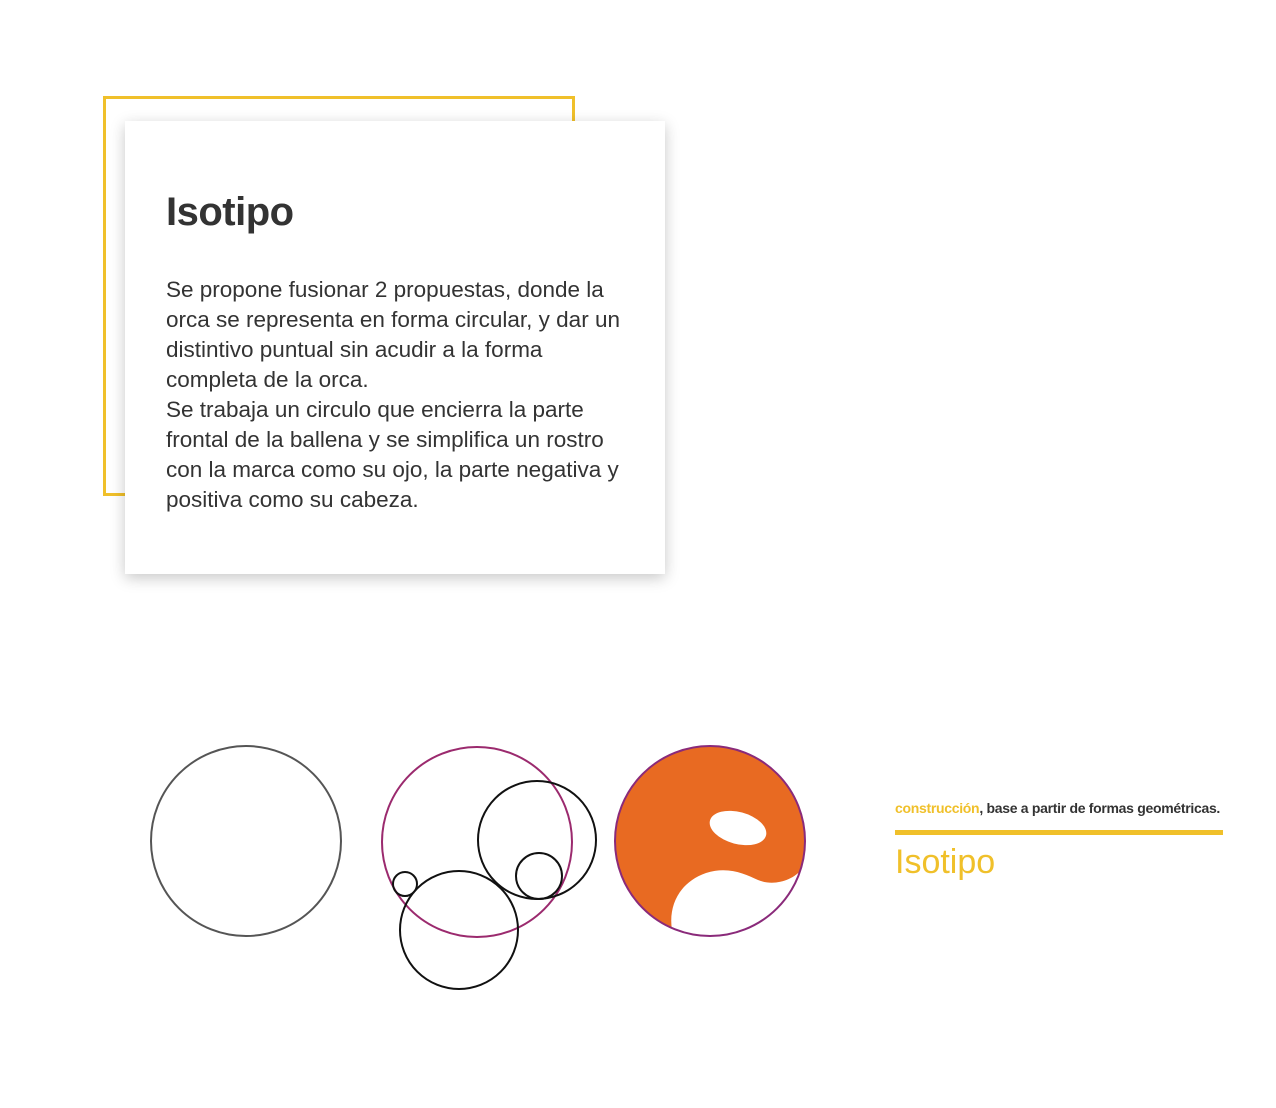 This screenshot has width=1276, height=1108. What do you see at coordinates (246, 841) in the screenshot?
I see `step-1-base-circle` at bounding box center [246, 841].